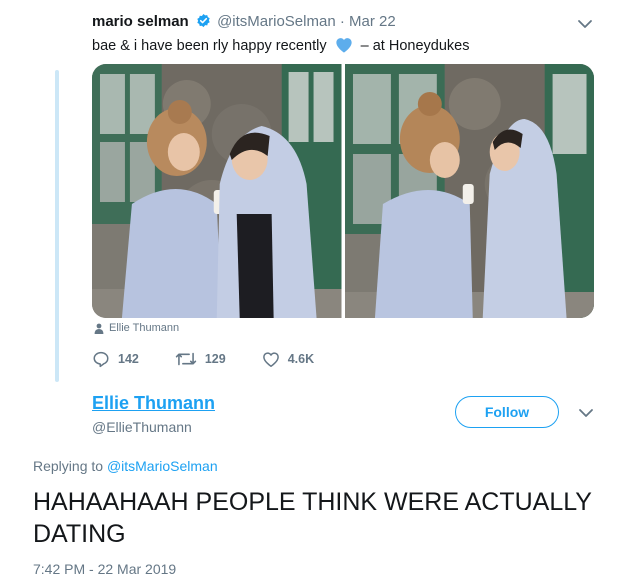 Image resolution: width=631 pixels, height=581 pixels. I want to click on like-button: 4.6K, so click(288, 359).